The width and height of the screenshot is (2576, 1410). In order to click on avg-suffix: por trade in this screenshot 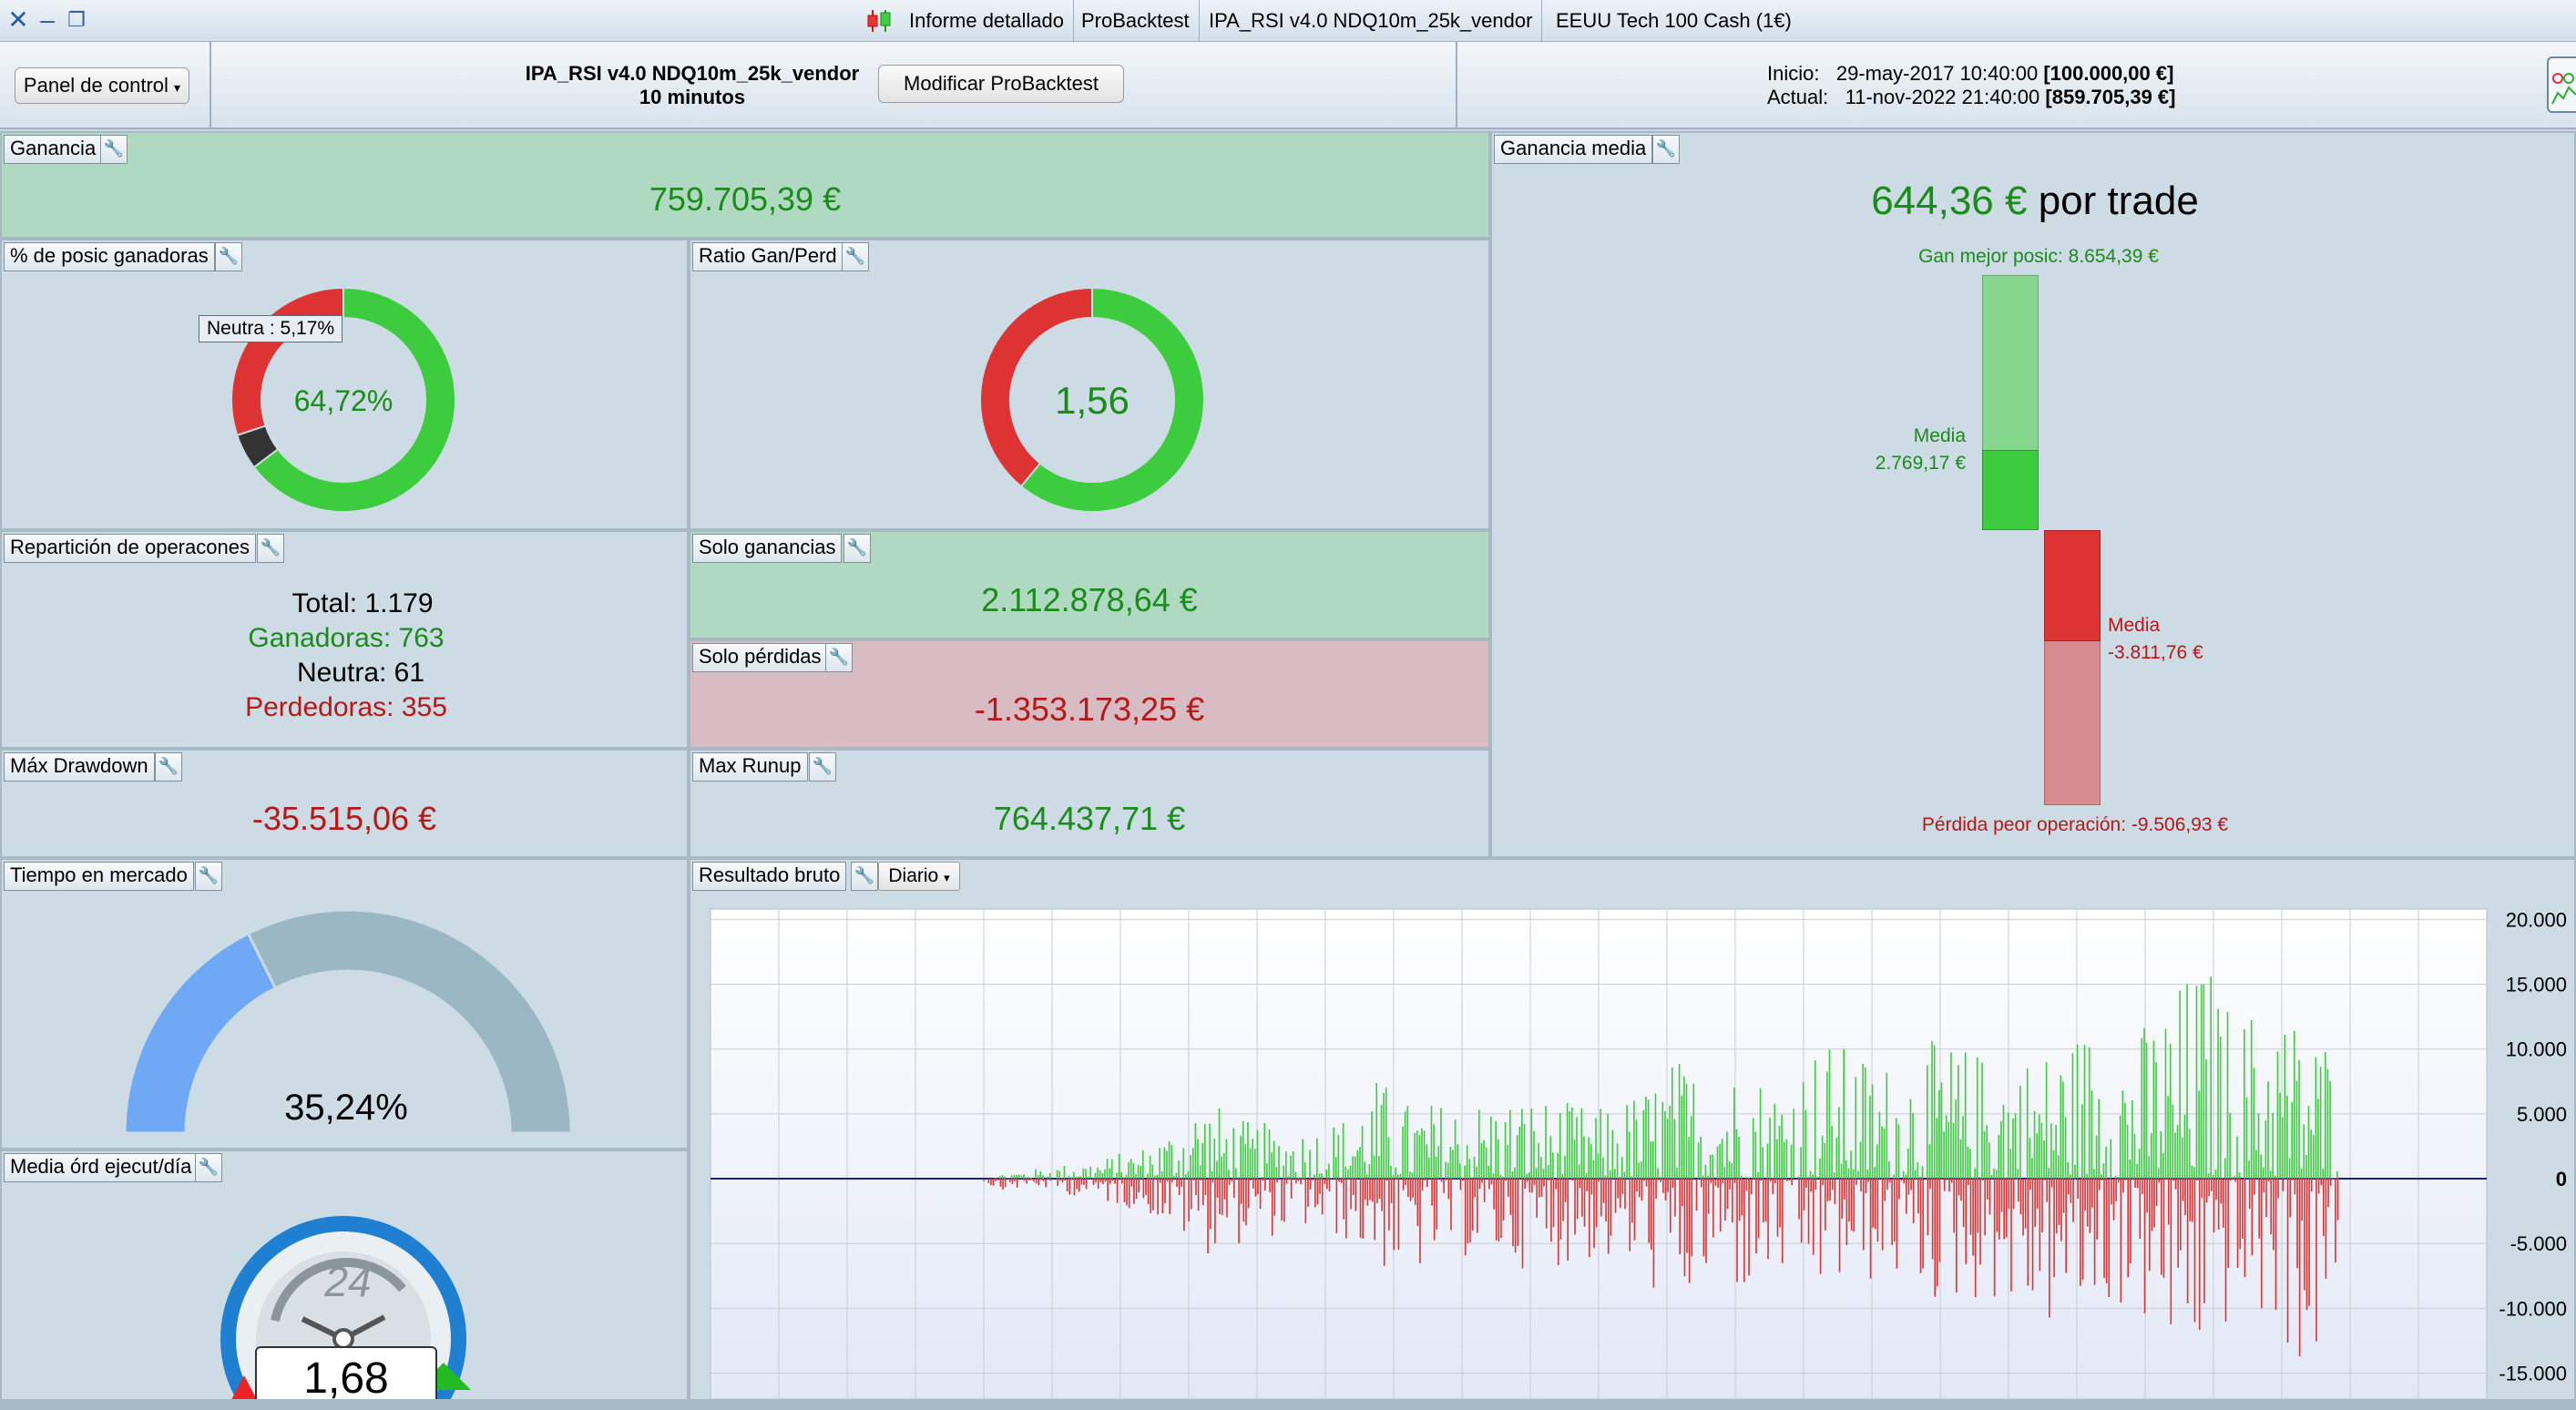, I will do `click(2119, 201)`.